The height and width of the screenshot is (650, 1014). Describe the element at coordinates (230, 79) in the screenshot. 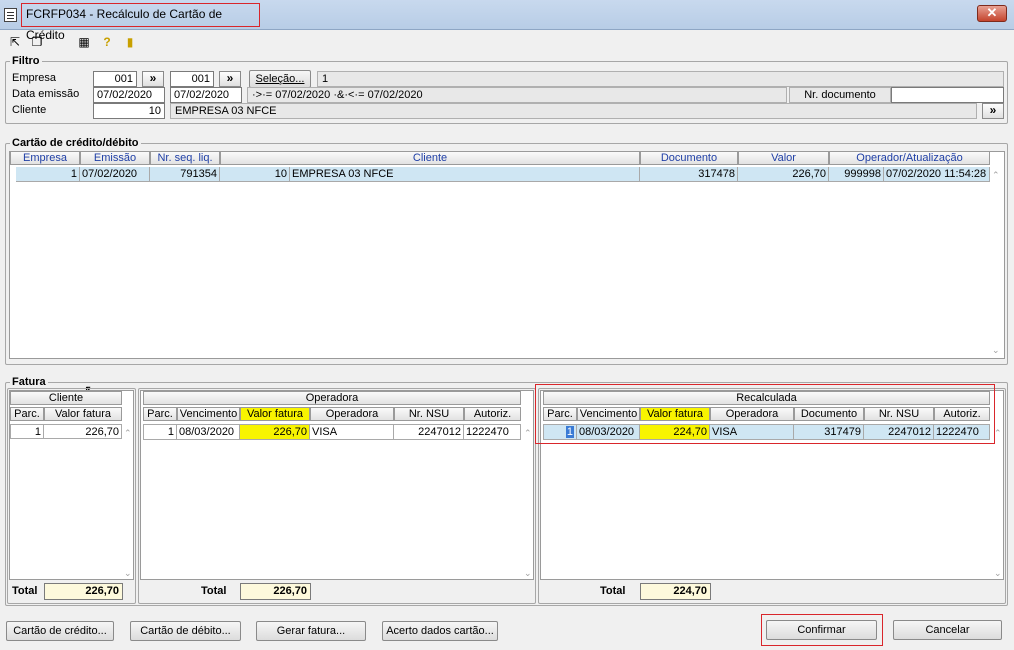

I see `empresa-to-lookup-button: »` at that location.